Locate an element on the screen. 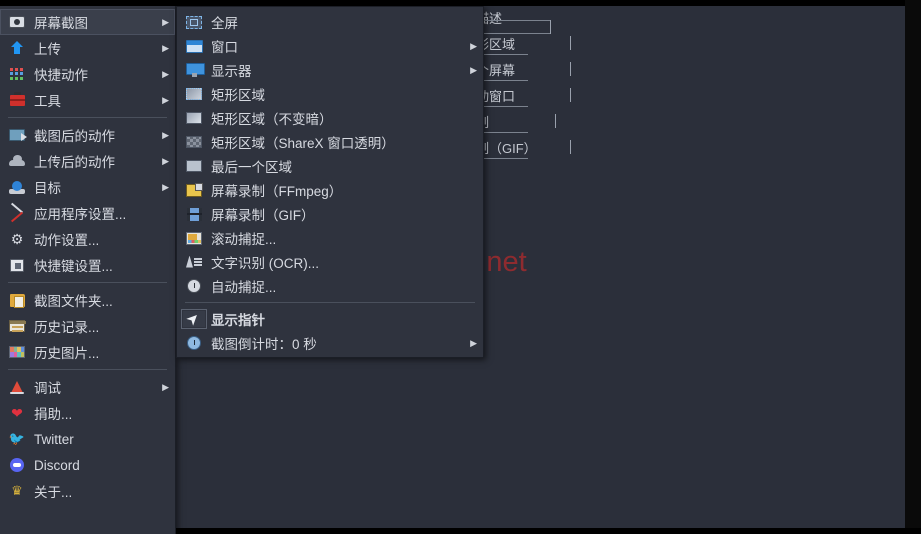  submenu-item-label: 窗口 is located at coordinates (224, 47).